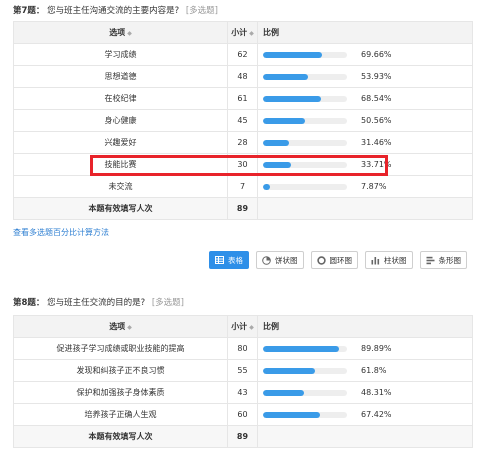  I want to click on donut-chart-button: 圆环图, so click(334, 260).